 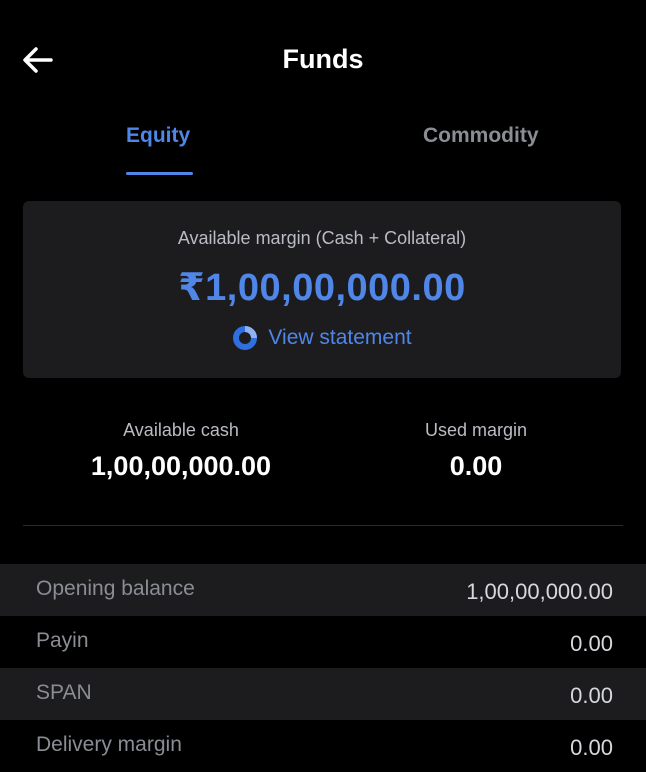 What do you see at coordinates (62, 640) in the screenshot?
I see `row-label: Payin` at bounding box center [62, 640].